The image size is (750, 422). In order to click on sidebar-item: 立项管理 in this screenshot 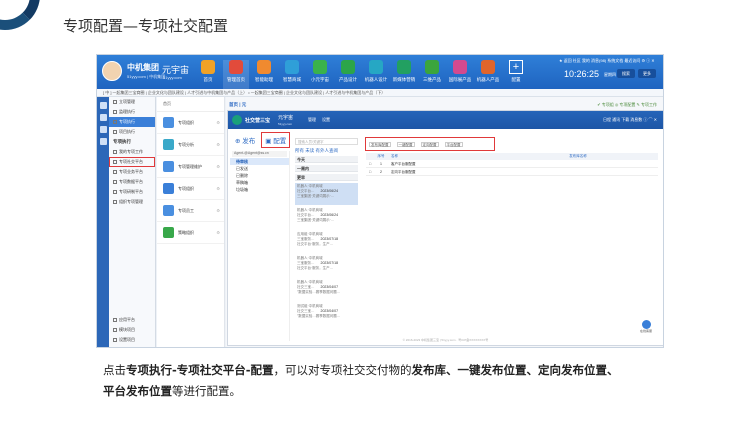, I will do `click(132, 102)`.